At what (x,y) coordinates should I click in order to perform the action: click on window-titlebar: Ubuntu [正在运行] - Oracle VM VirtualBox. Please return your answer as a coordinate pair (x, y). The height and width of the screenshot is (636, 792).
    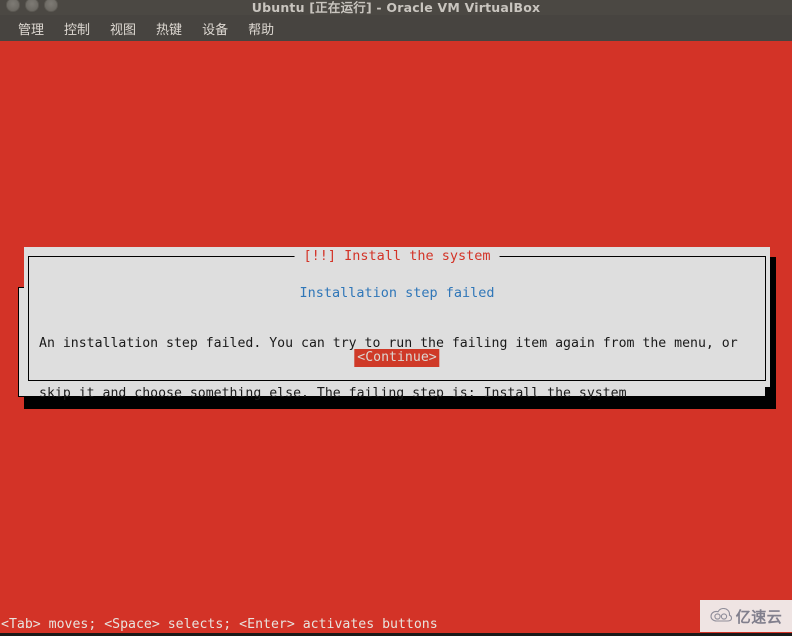
    Looking at the image, I should click on (396, 7).